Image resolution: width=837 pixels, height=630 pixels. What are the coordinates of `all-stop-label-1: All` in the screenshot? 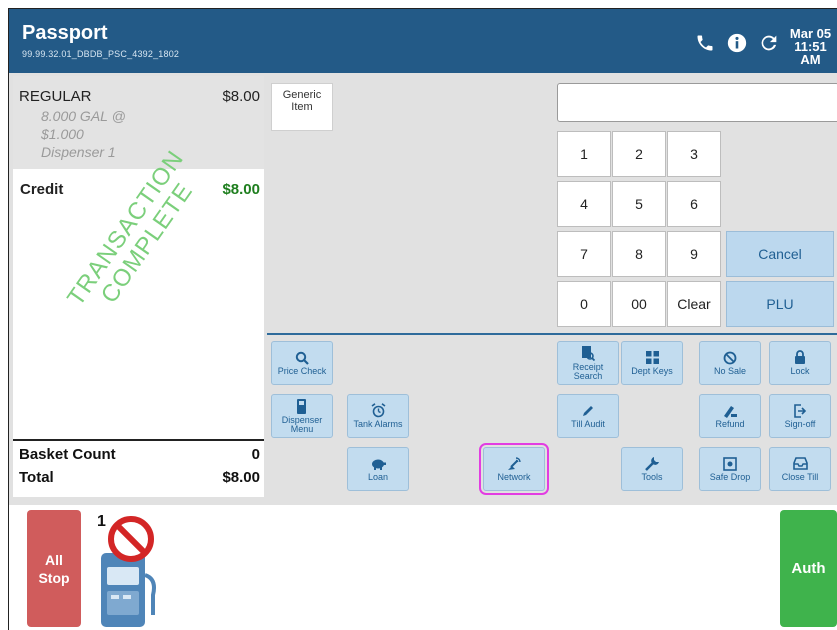 It's located at (54, 559).